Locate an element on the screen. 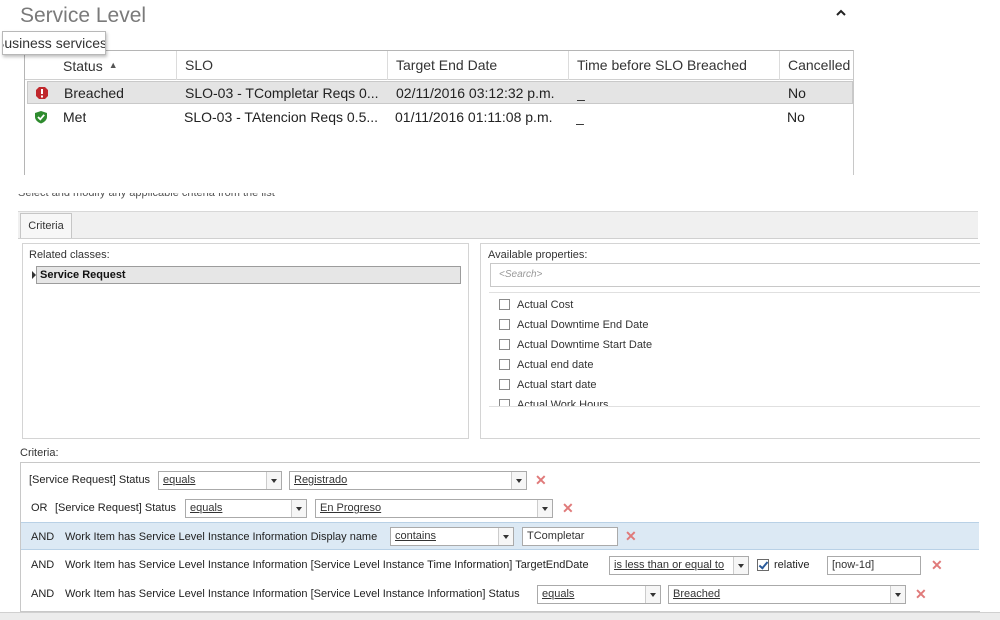  value-dropdown: Registrado is located at coordinates (408, 480).